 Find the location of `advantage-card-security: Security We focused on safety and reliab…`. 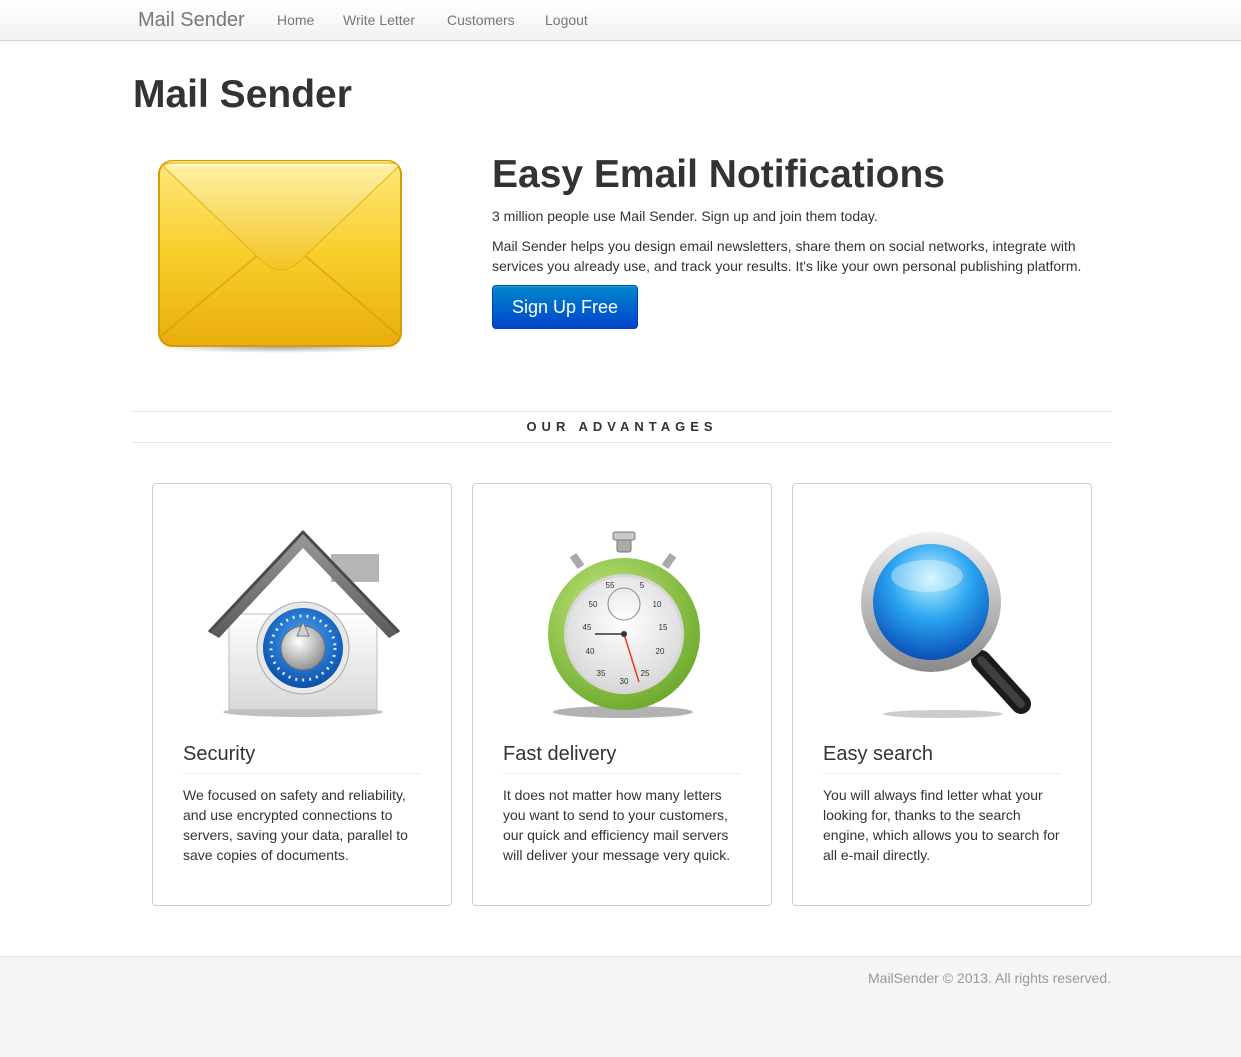

advantage-card-security: Security We focused on safety and reliab… is located at coordinates (302, 694).